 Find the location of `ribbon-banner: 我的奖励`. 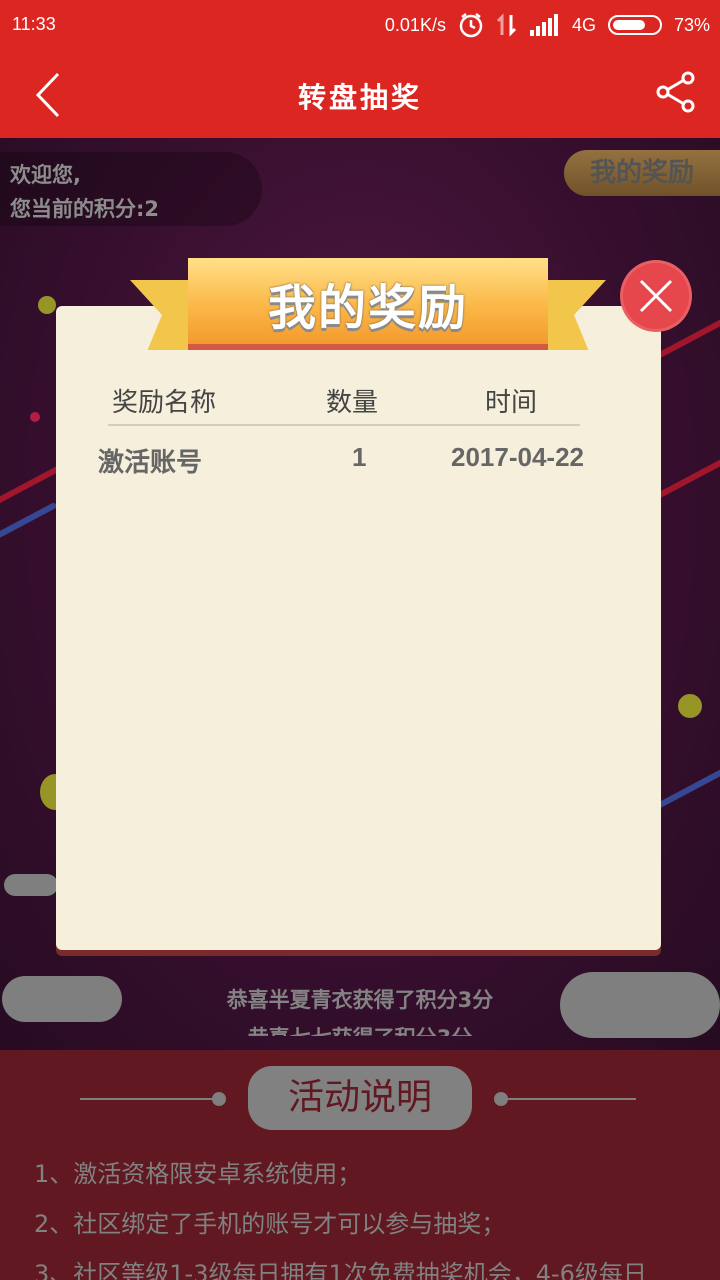

ribbon-banner: 我的奖励 is located at coordinates (368, 301).